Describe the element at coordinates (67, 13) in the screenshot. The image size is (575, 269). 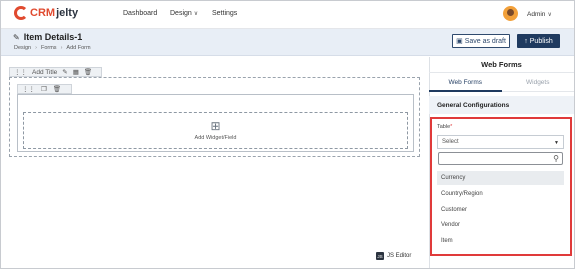
I see `logo-text-jelty: jelty` at that location.